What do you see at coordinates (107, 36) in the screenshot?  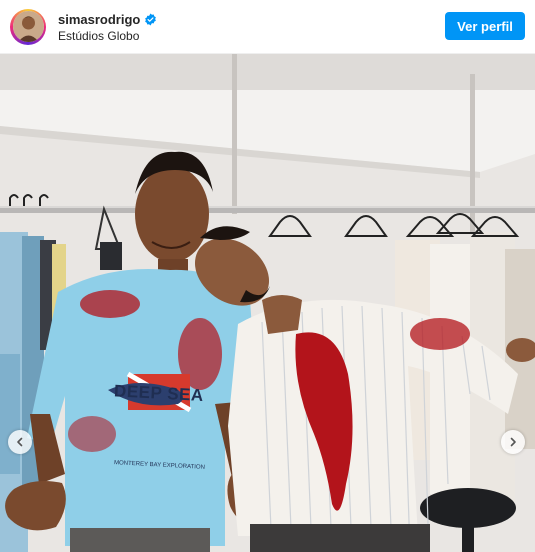 I see `location-link: Estúdios Globo` at bounding box center [107, 36].